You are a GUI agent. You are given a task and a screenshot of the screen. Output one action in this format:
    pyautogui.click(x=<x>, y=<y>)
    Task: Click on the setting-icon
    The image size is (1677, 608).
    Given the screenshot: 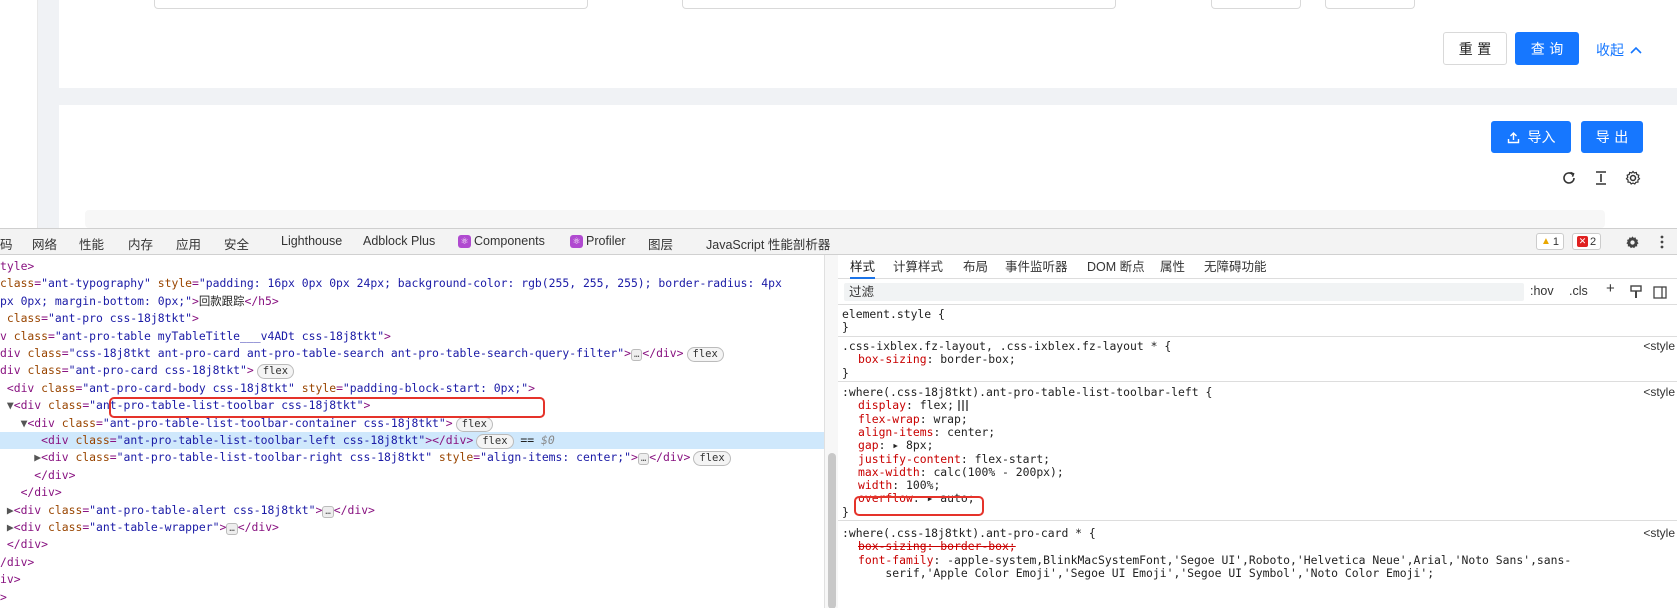 What is the action you would take?
    pyautogui.click(x=1633, y=178)
    